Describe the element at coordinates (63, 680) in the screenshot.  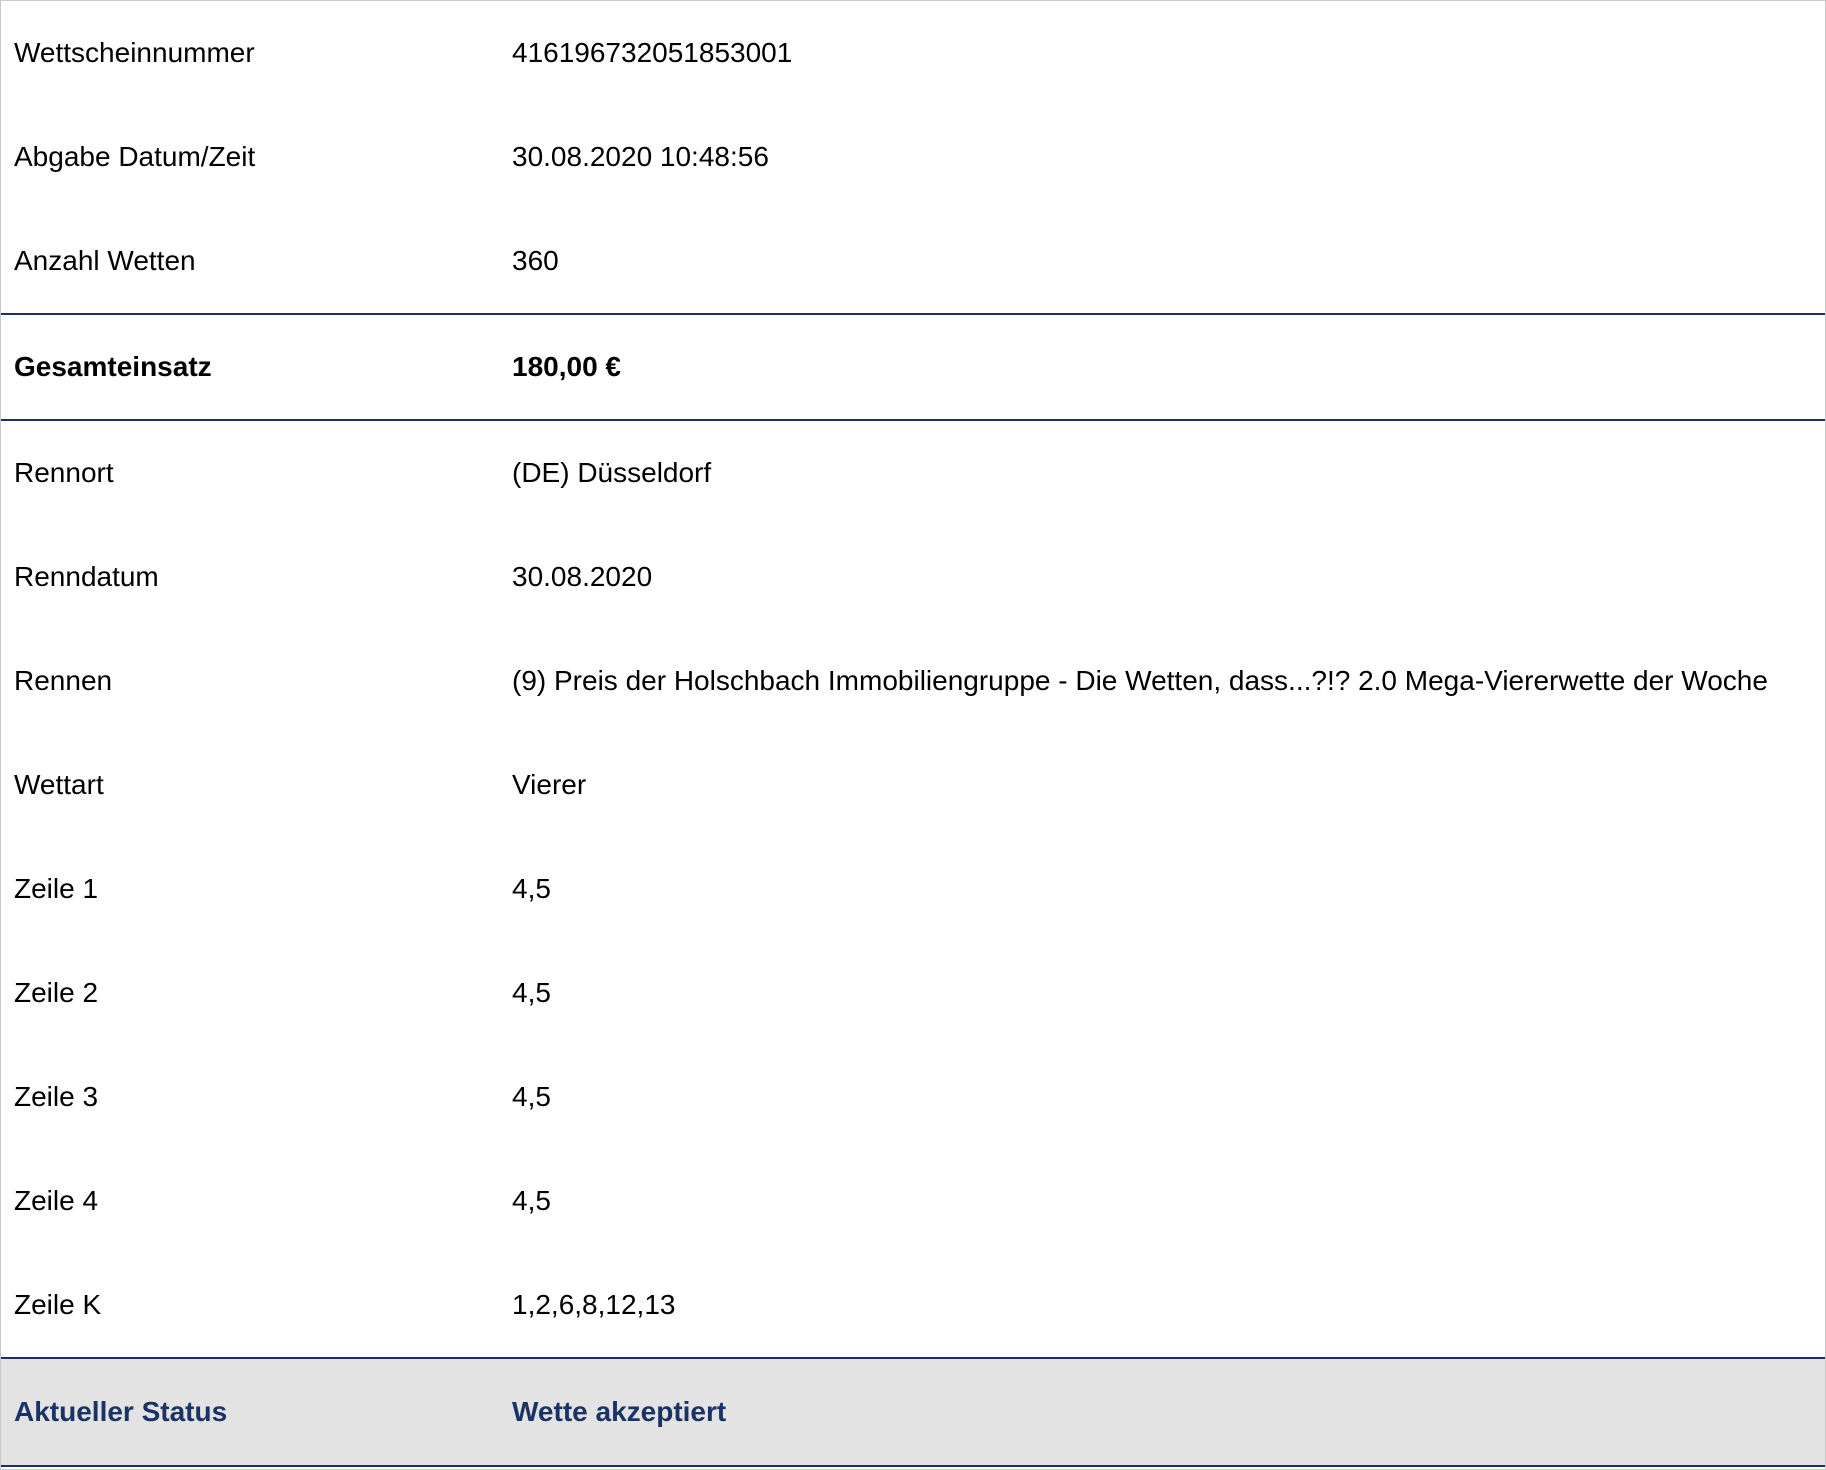
I see `race-name-label: Rennen` at that location.